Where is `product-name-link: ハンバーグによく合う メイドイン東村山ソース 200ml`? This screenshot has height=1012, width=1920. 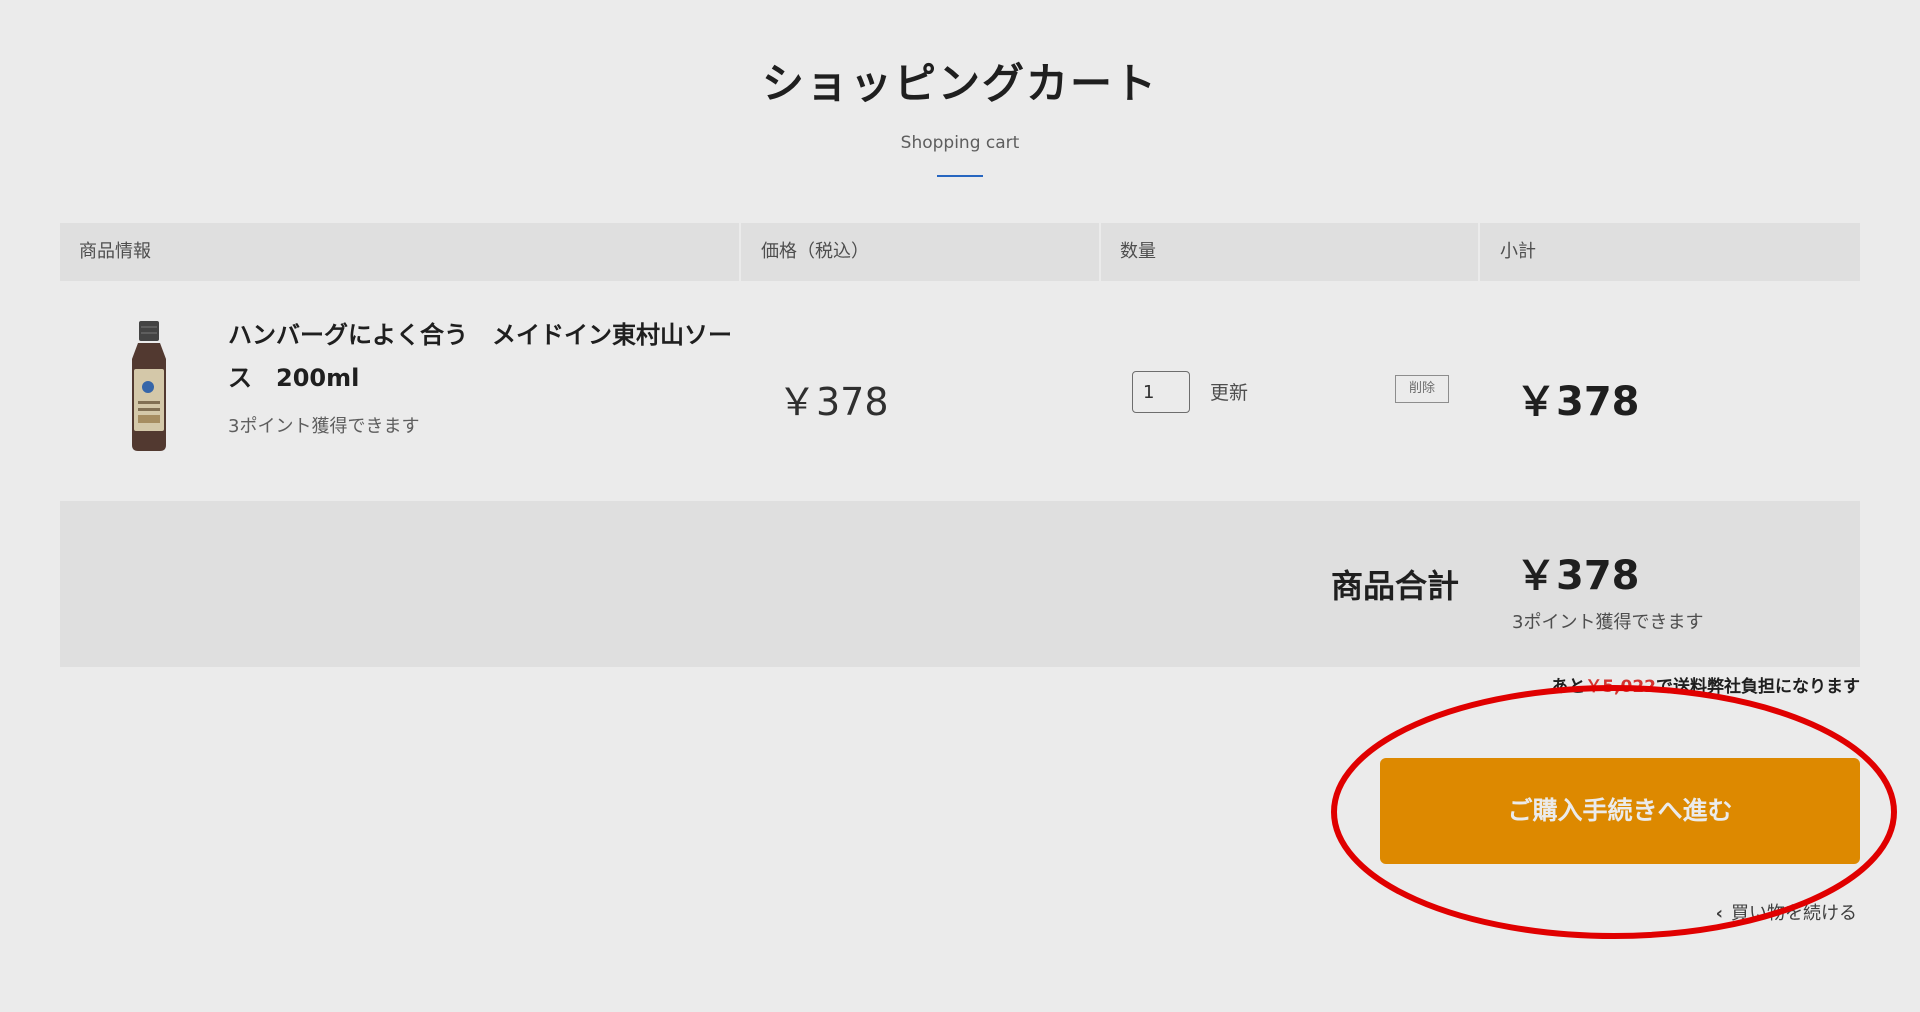
product-name-link: ハンバーグによく合う メイドイン東村山ソース 200ml is located at coordinates (488, 357).